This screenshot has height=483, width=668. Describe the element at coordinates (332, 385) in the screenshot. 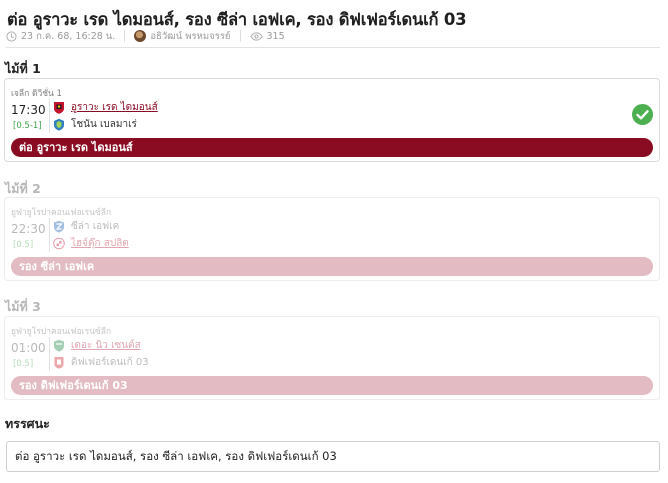

I see `pick-banner: รอง ดิฟเฟอร์เดนเก้ 03` at that location.